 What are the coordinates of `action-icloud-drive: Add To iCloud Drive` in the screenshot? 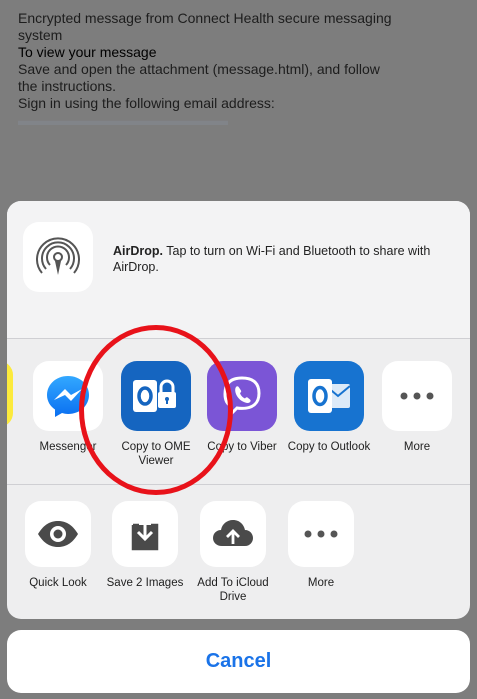 It's located at (233, 552).